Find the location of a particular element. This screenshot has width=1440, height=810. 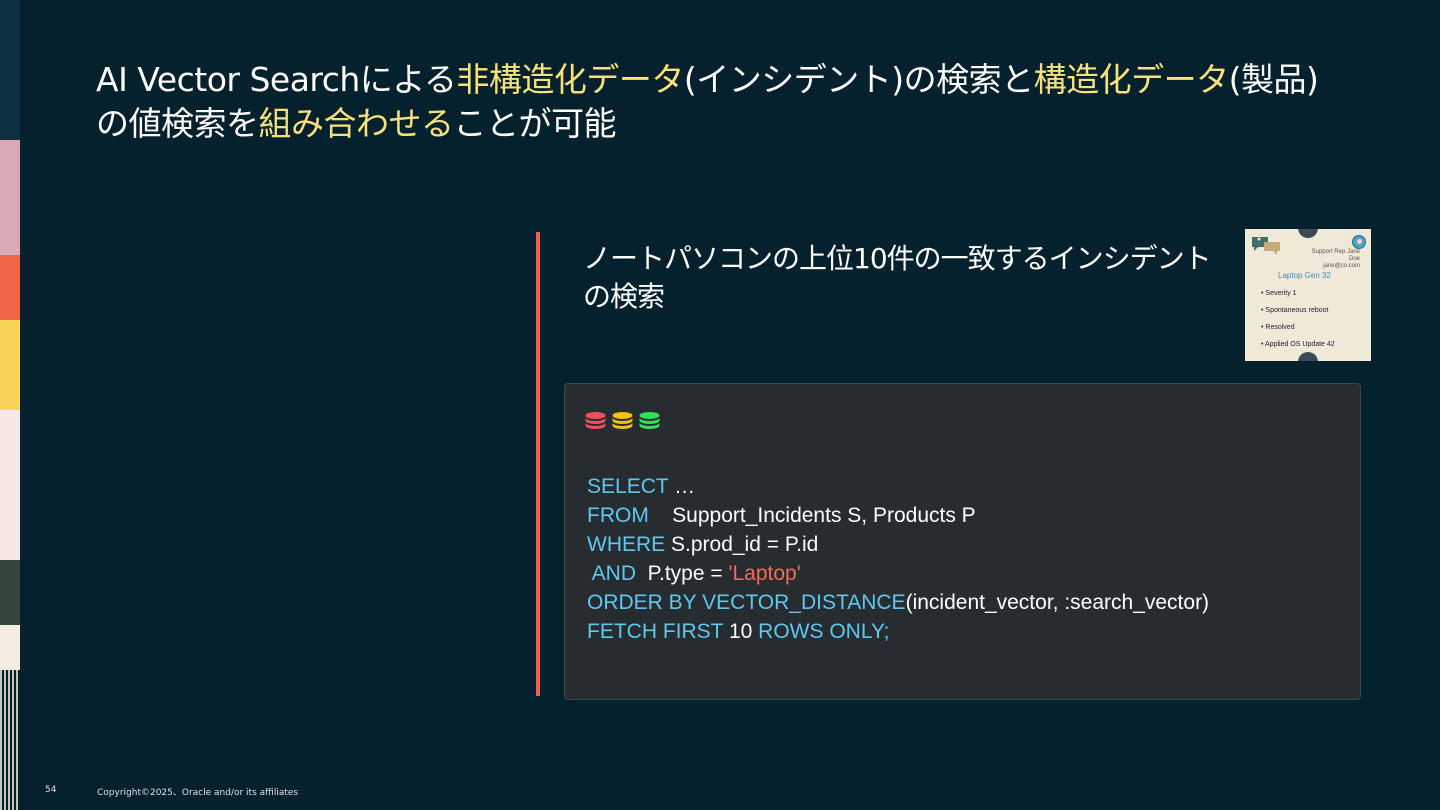

sql-text: (incident_vector, :search_vector) is located at coordinates (1057, 602).